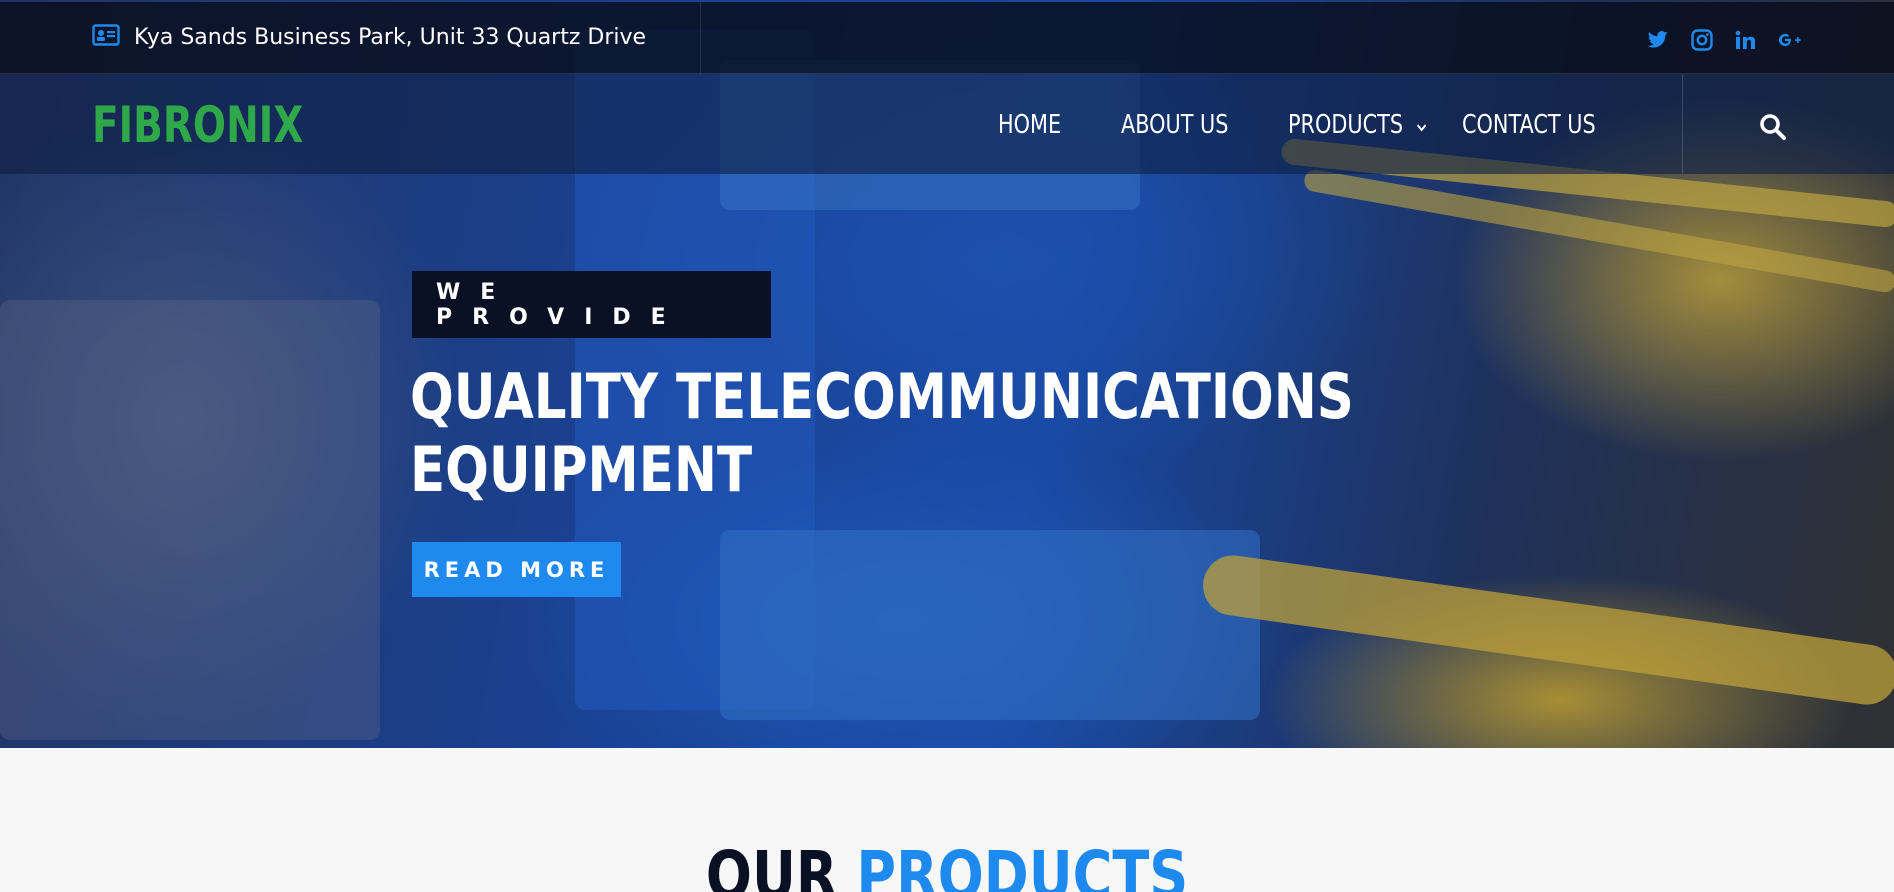  I want to click on hero-eyebrow: WE PROVIDE, so click(591, 304).